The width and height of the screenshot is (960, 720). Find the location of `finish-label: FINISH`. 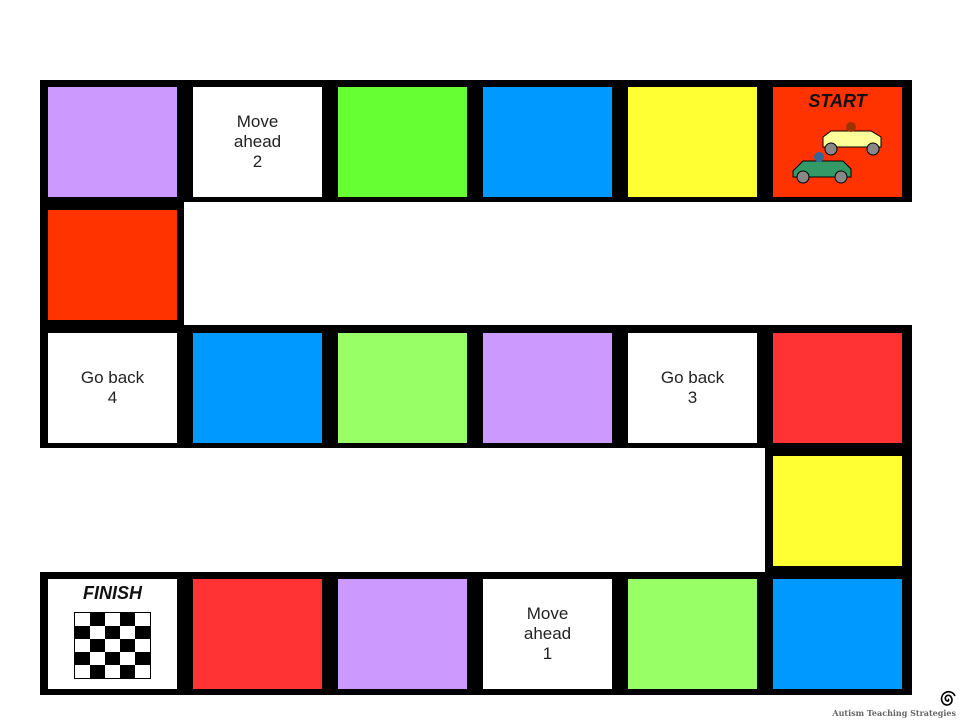

finish-label: FINISH is located at coordinates (112, 593).